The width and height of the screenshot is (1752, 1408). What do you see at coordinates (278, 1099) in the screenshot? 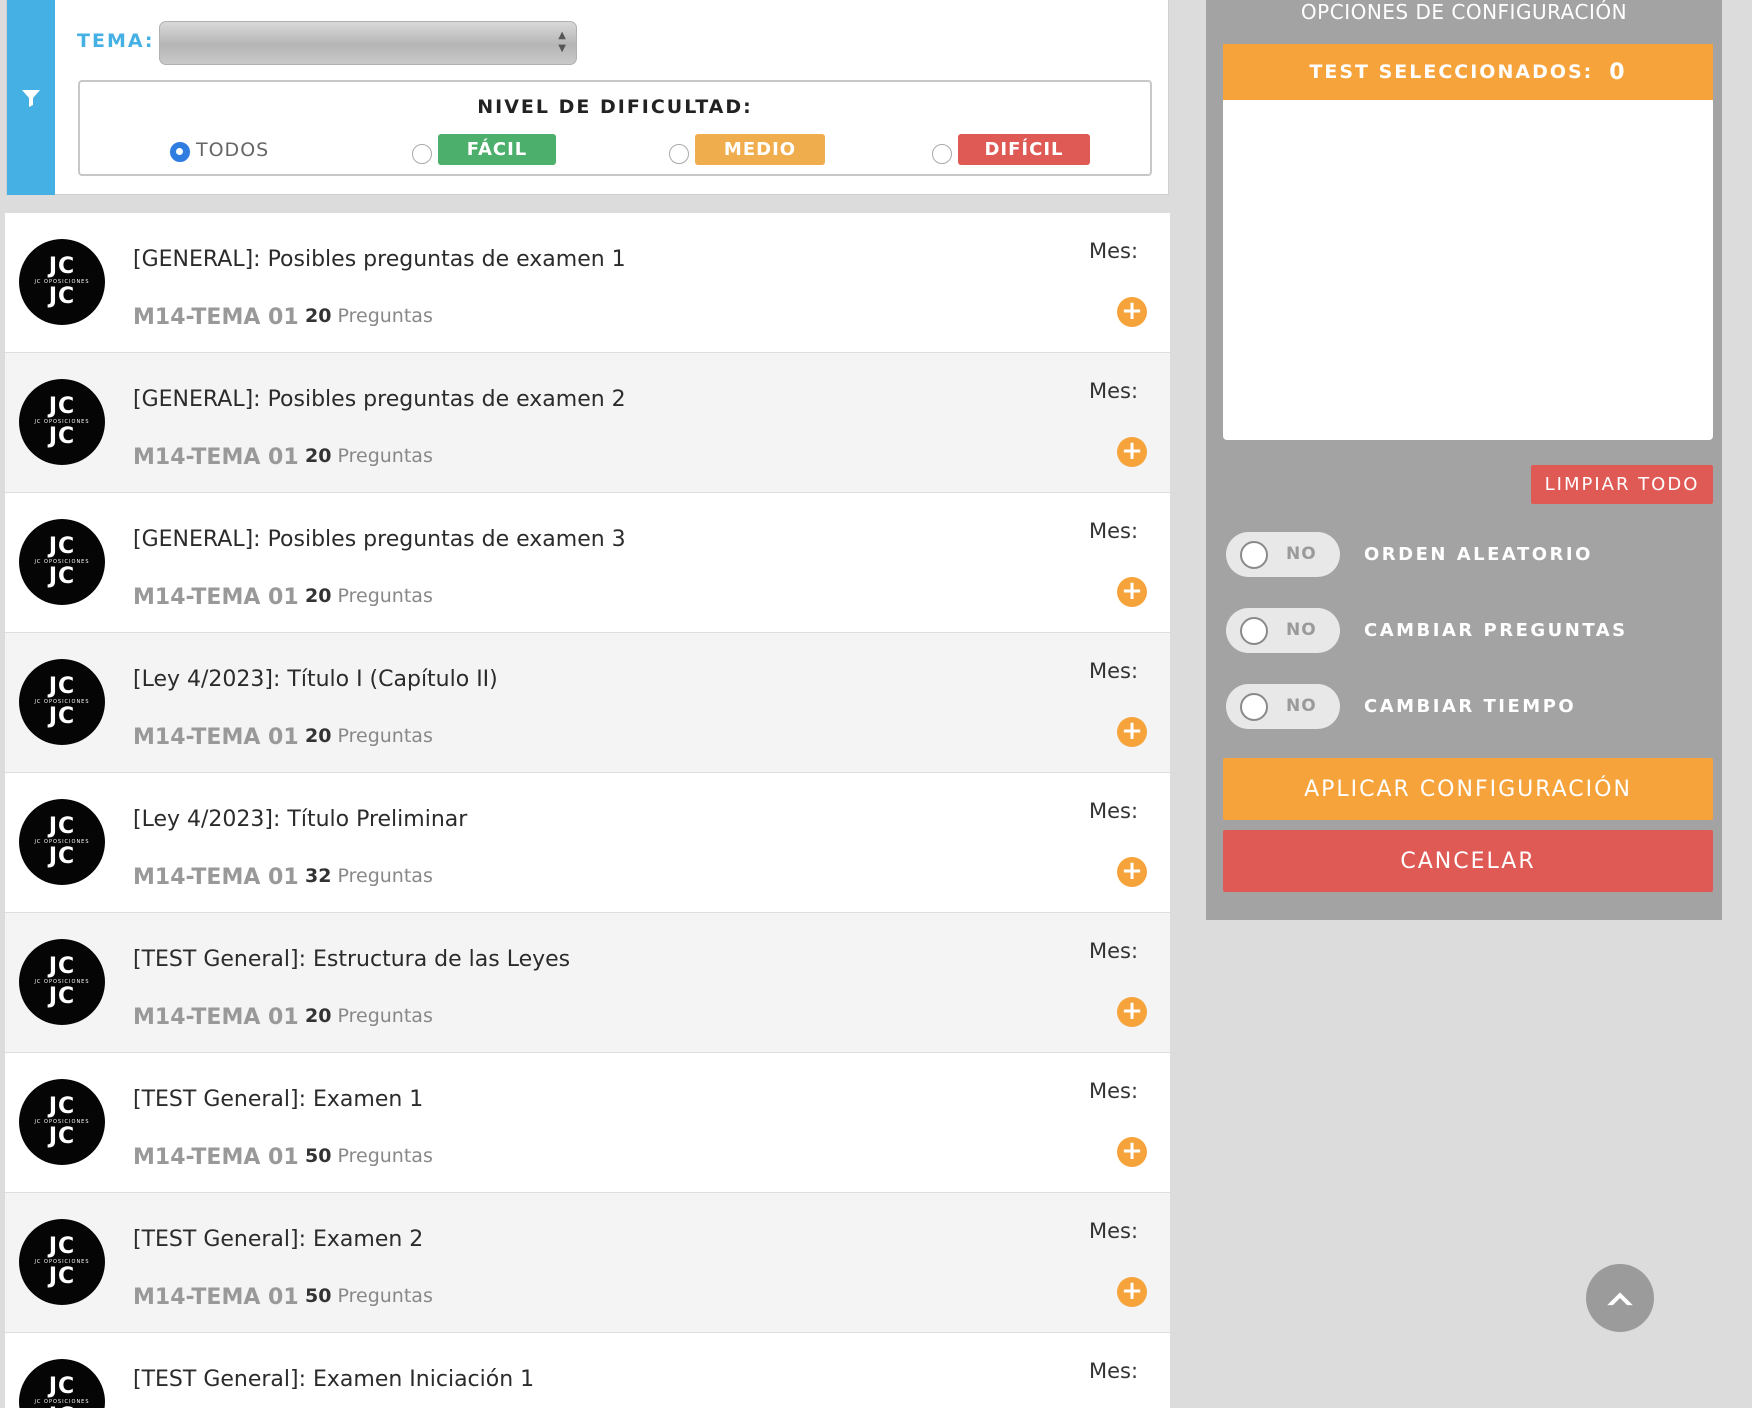
I see `test-title: [TEST General]: Examen 1` at bounding box center [278, 1099].